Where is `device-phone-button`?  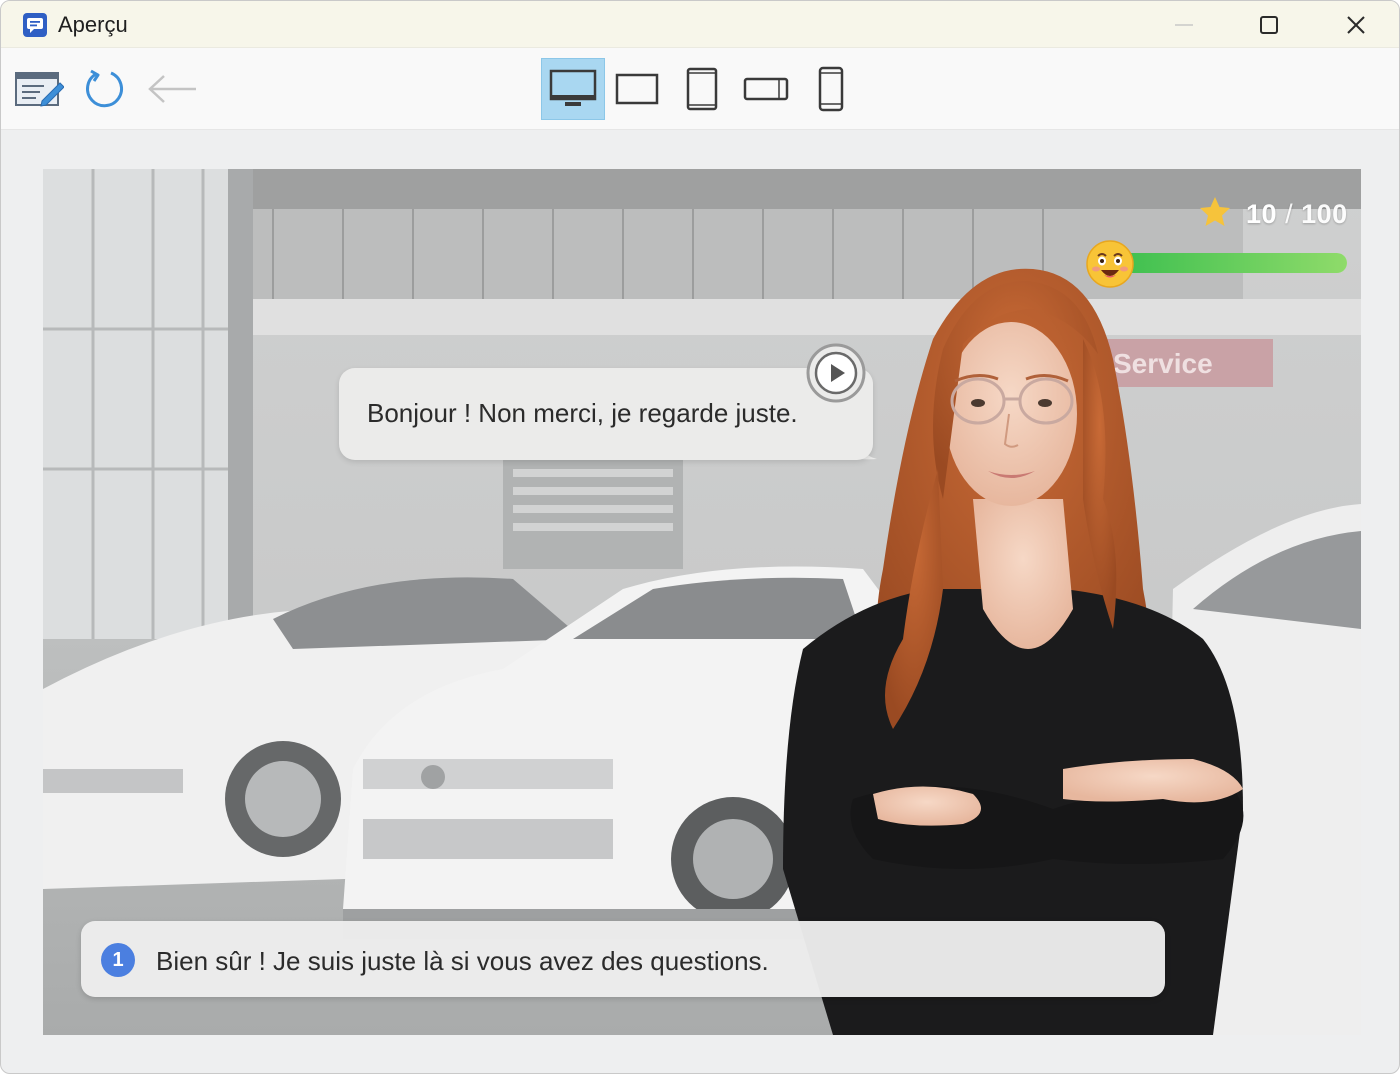
device-phone-button is located at coordinates (831, 89).